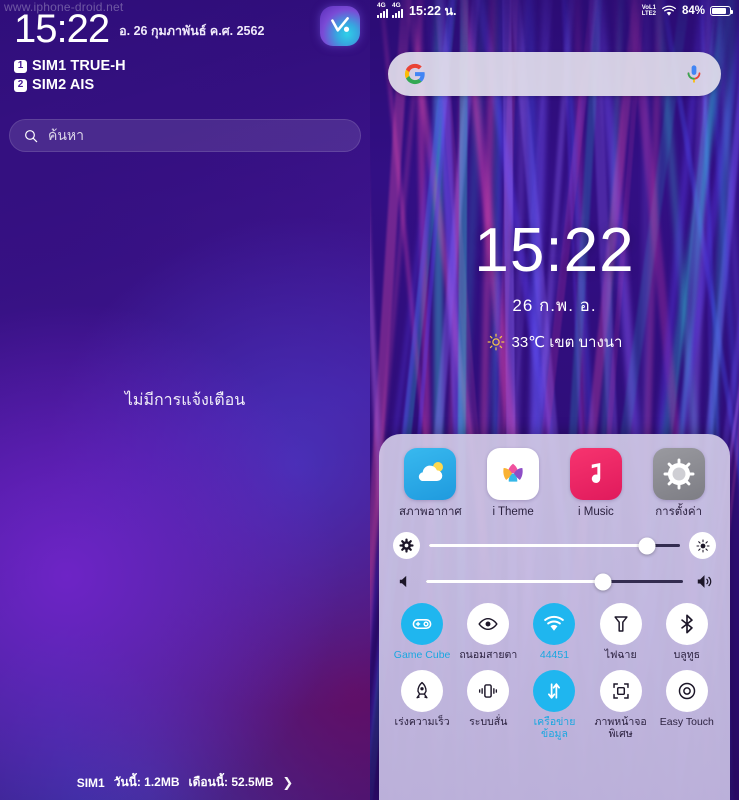 The image size is (739, 800). Describe the element at coordinates (31, 135) in the screenshot. I see `search-icon` at that location.